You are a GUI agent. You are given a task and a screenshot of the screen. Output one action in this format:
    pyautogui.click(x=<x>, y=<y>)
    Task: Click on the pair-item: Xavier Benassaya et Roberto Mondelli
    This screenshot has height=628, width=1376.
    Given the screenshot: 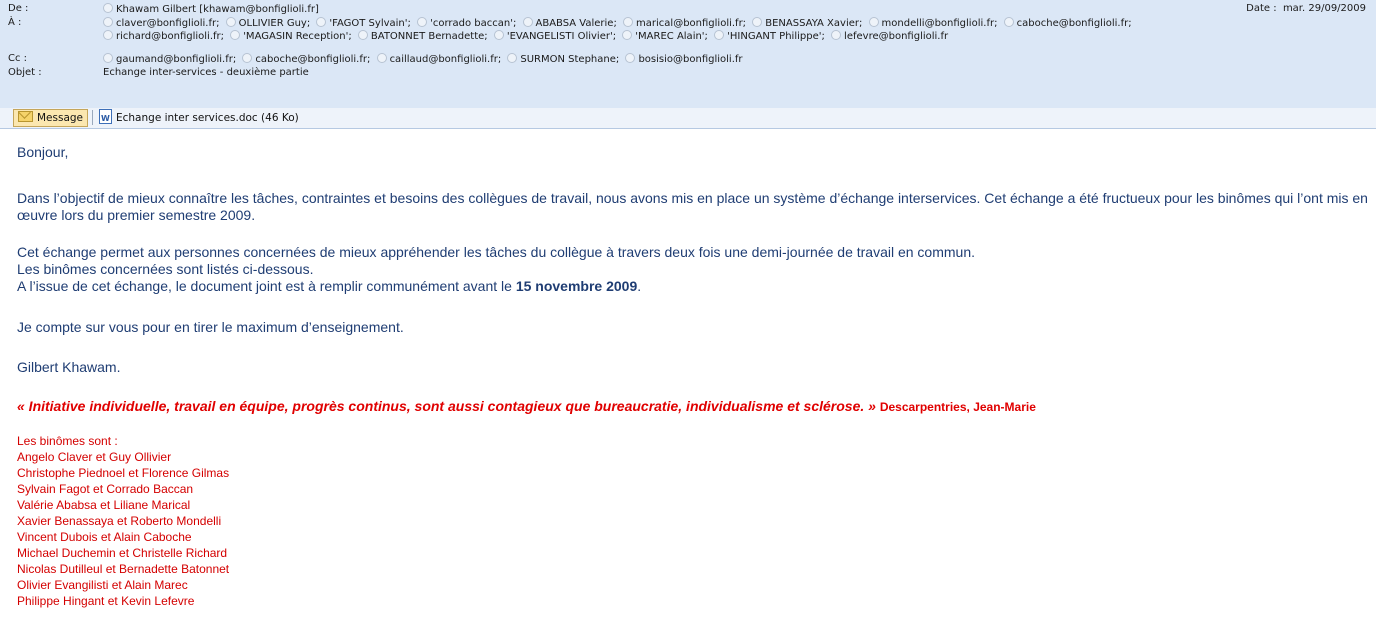 What is the action you would take?
    pyautogui.click(x=119, y=521)
    